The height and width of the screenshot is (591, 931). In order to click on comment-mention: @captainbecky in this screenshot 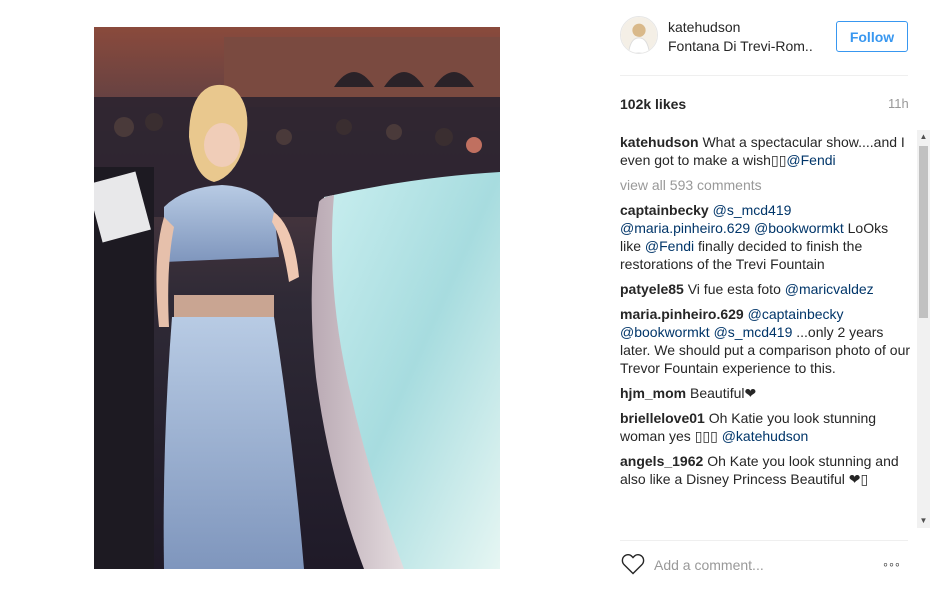, I will do `click(796, 314)`.